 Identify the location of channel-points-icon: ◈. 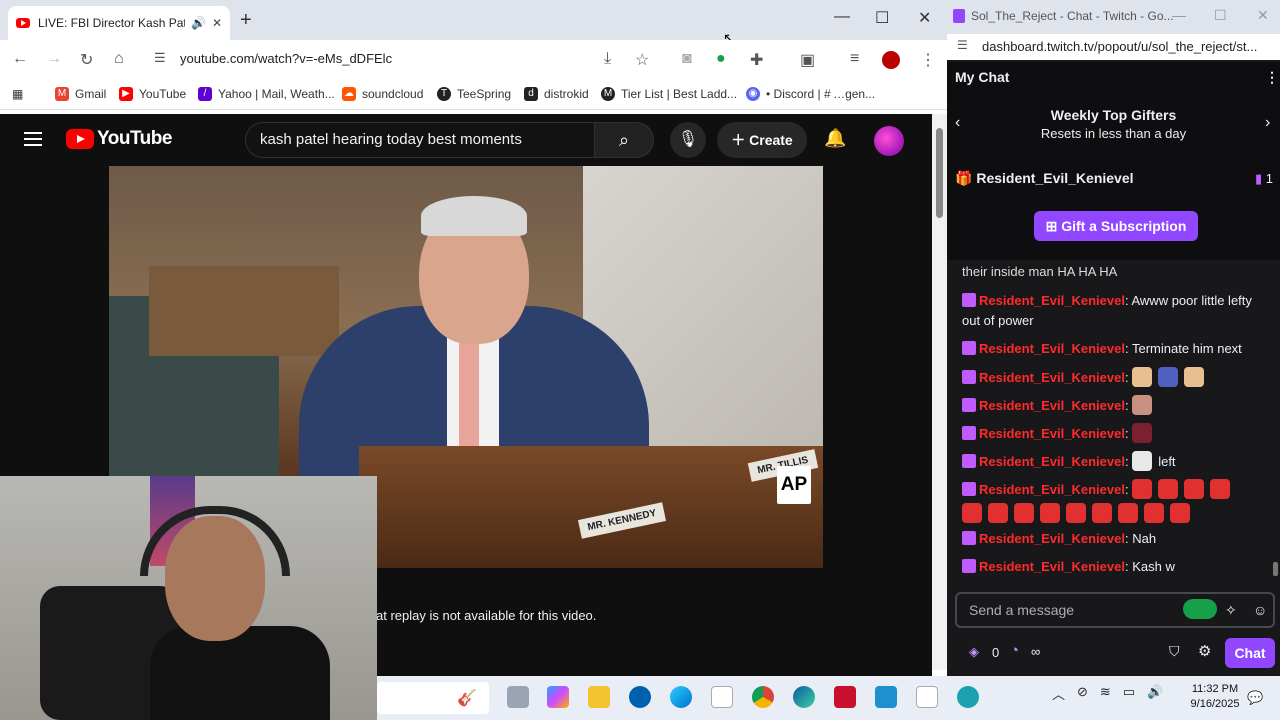
(974, 652).